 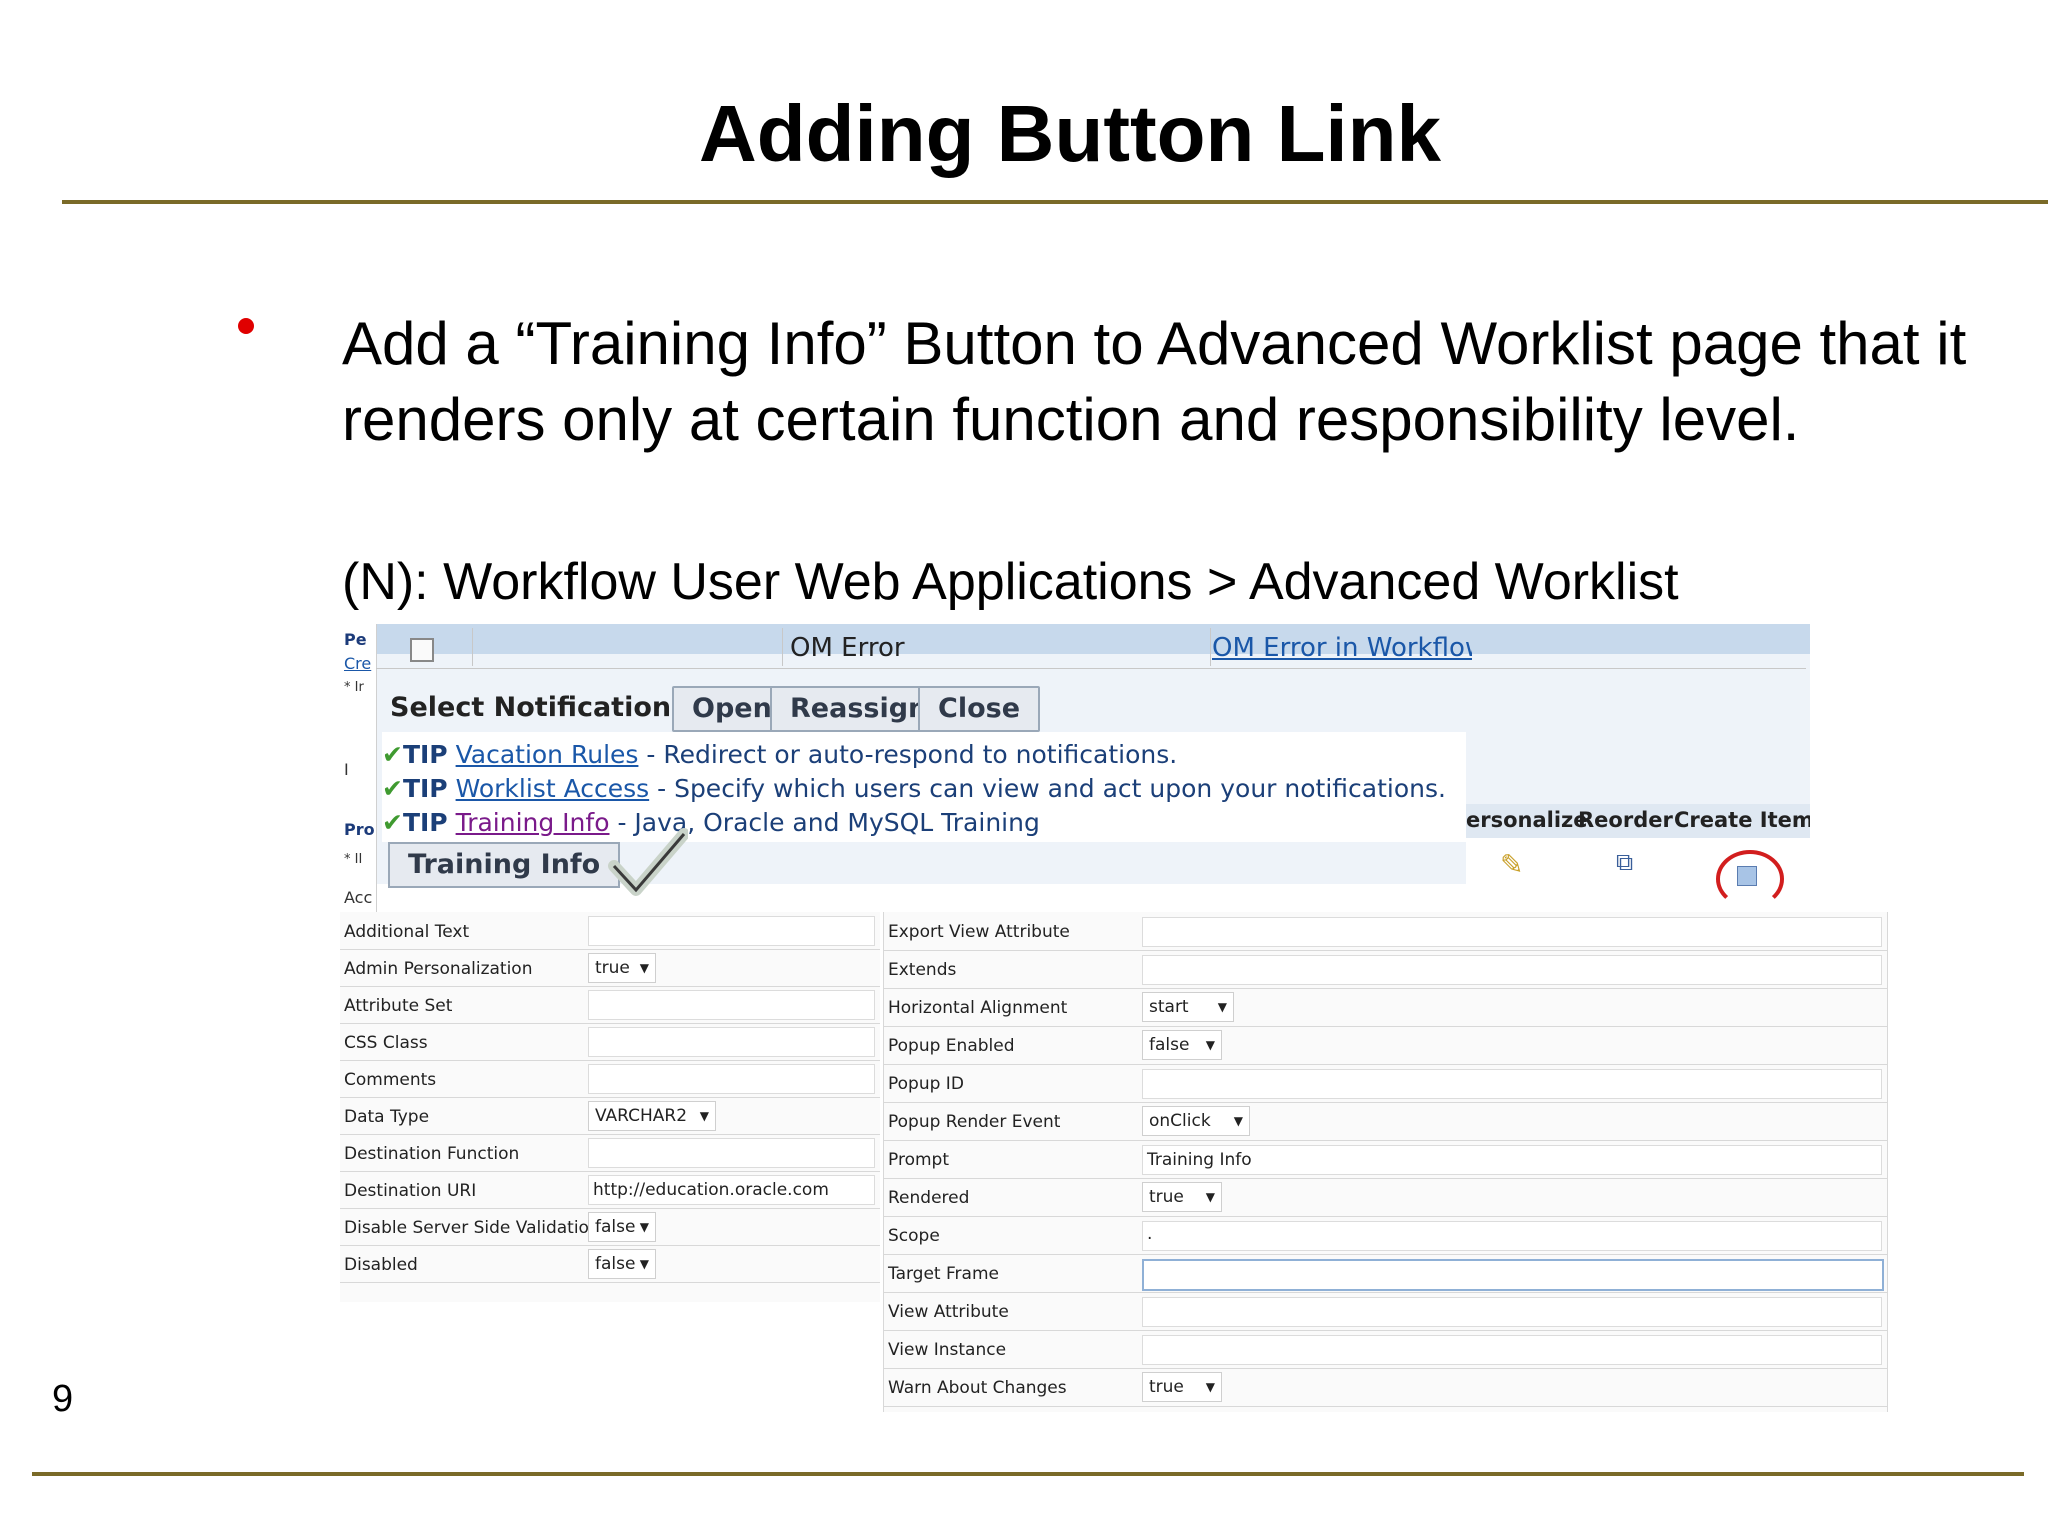 What do you see at coordinates (472, 1228) in the screenshot?
I see `property-label: Disable Server Side Validation` at bounding box center [472, 1228].